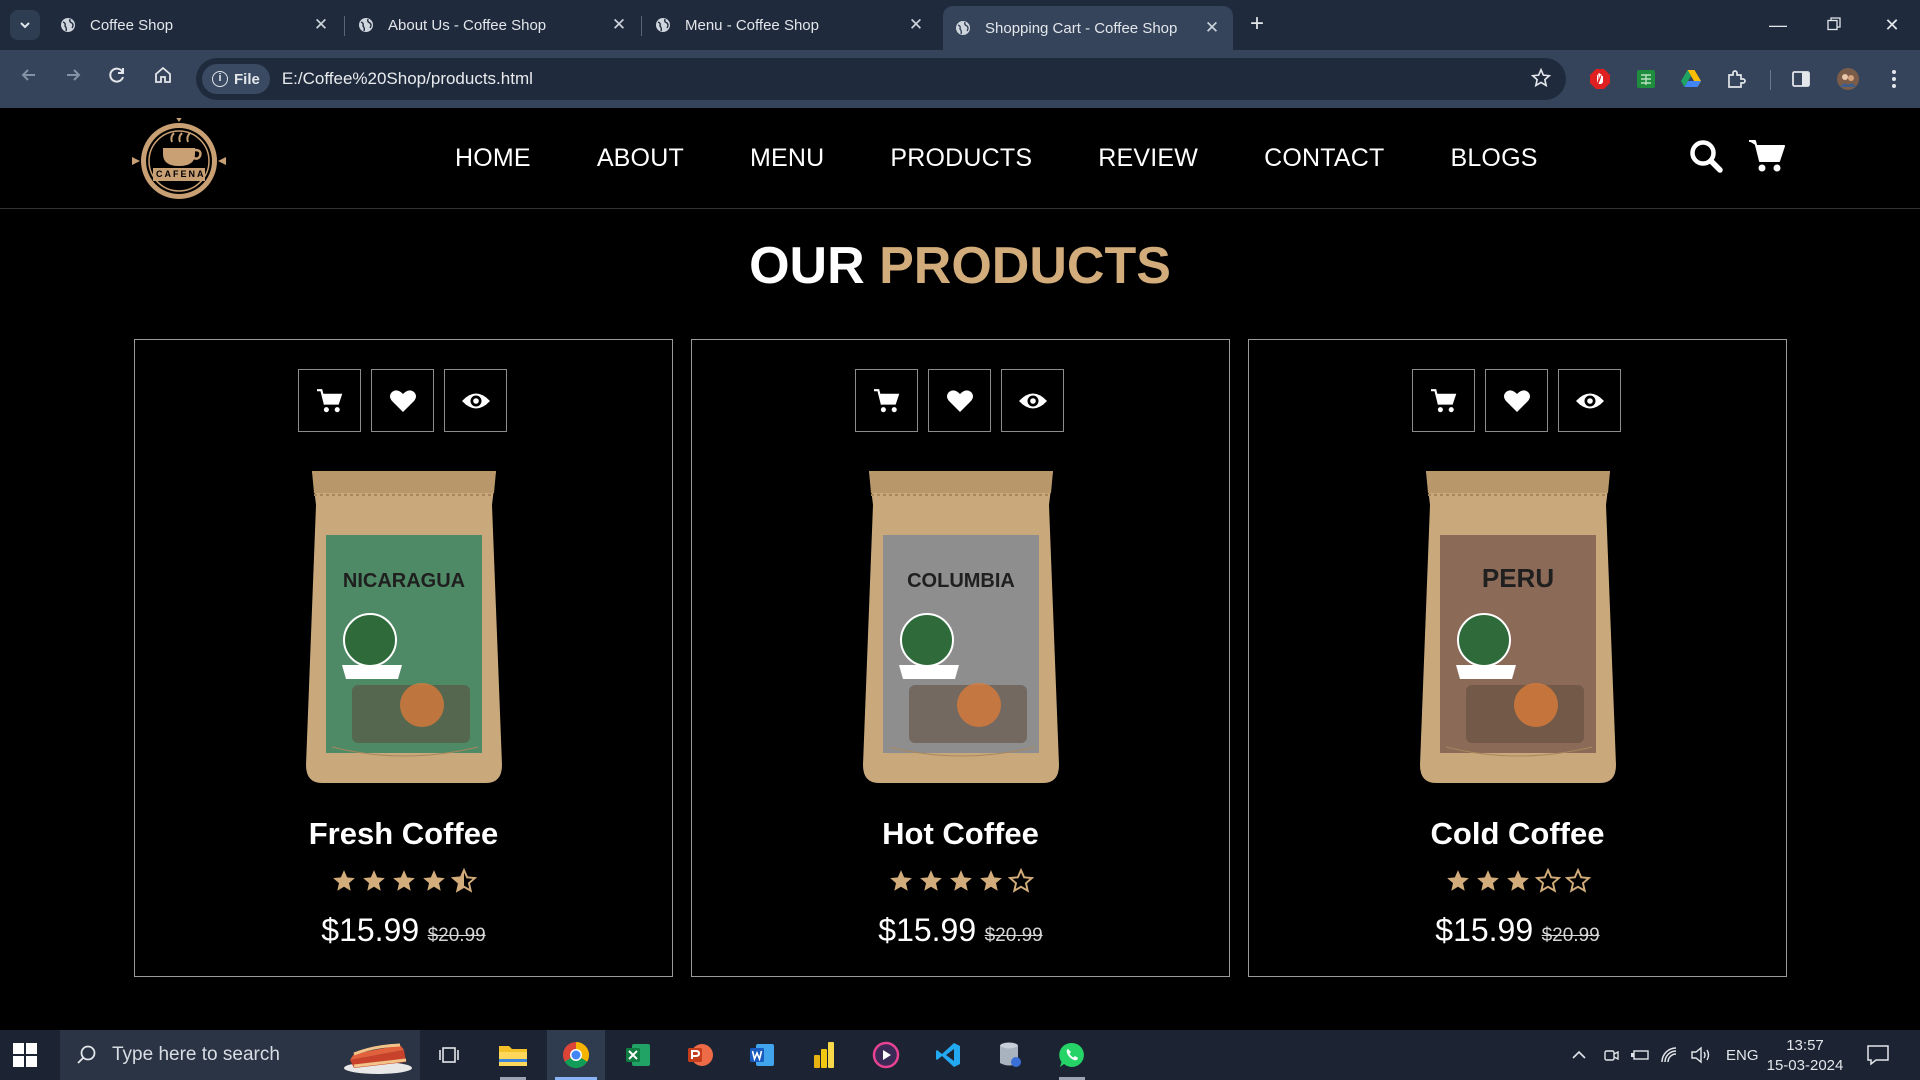 The width and height of the screenshot is (1920, 1080). I want to click on tab-search-button, so click(25, 25).